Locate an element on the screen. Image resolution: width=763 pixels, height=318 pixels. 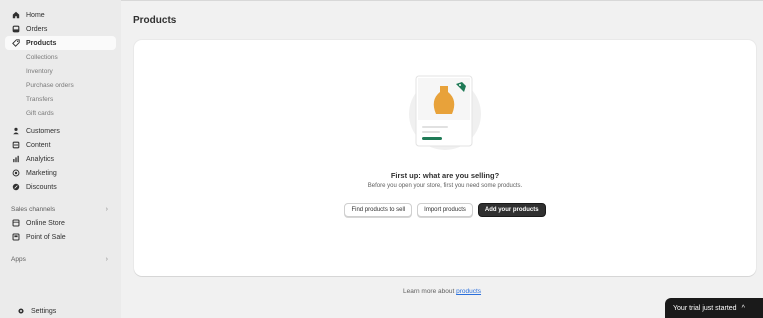
sidebar-item-online-store: Online Store is located at coordinates (60, 223).